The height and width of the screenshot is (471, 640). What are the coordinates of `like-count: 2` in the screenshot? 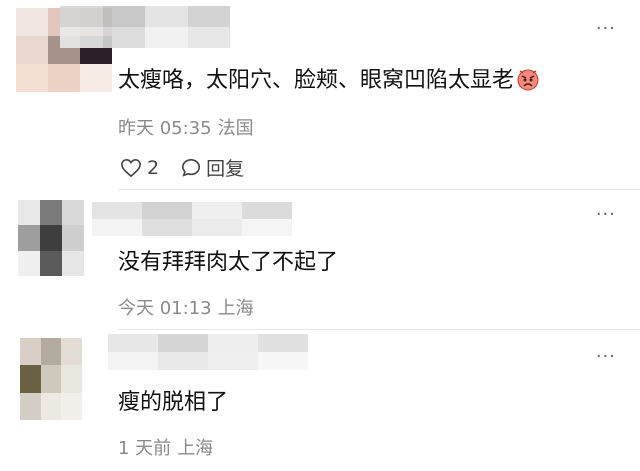 It's located at (153, 167).